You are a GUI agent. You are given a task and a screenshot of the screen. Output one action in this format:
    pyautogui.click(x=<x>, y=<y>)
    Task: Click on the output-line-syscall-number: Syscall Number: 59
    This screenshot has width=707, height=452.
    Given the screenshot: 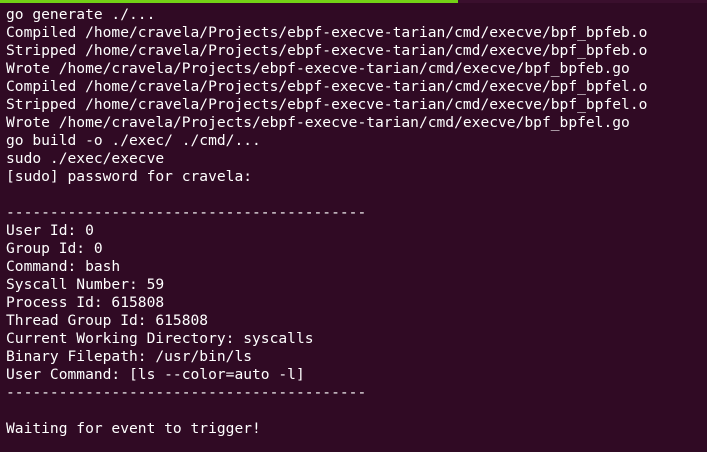 What is the action you would take?
    pyautogui.click(x=85, y=284)
    